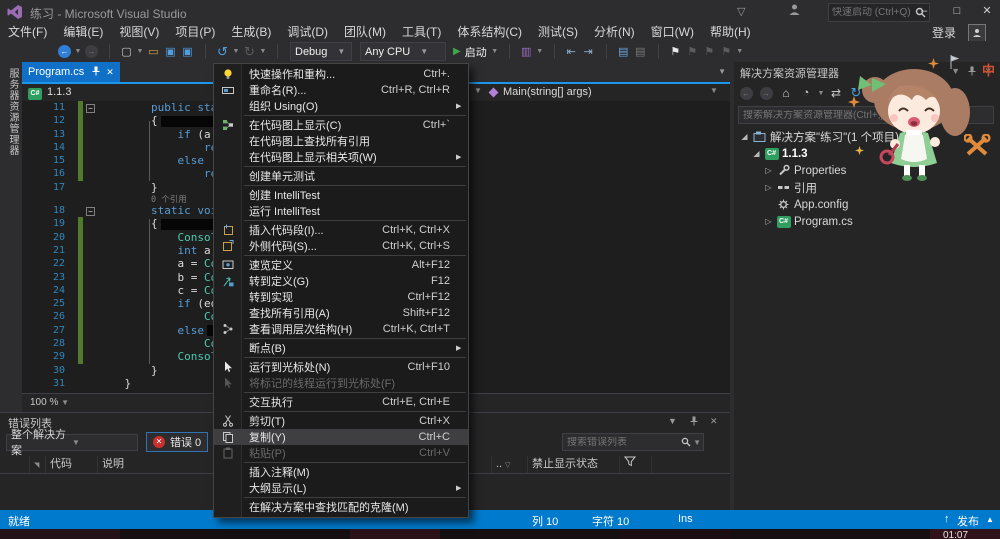 This screenshot has height=539, width=1000. What do you see at coordinates (64, 51) in the screenshot?
I see `navigate-back-icon: ←` at bounding box center [64, 51].